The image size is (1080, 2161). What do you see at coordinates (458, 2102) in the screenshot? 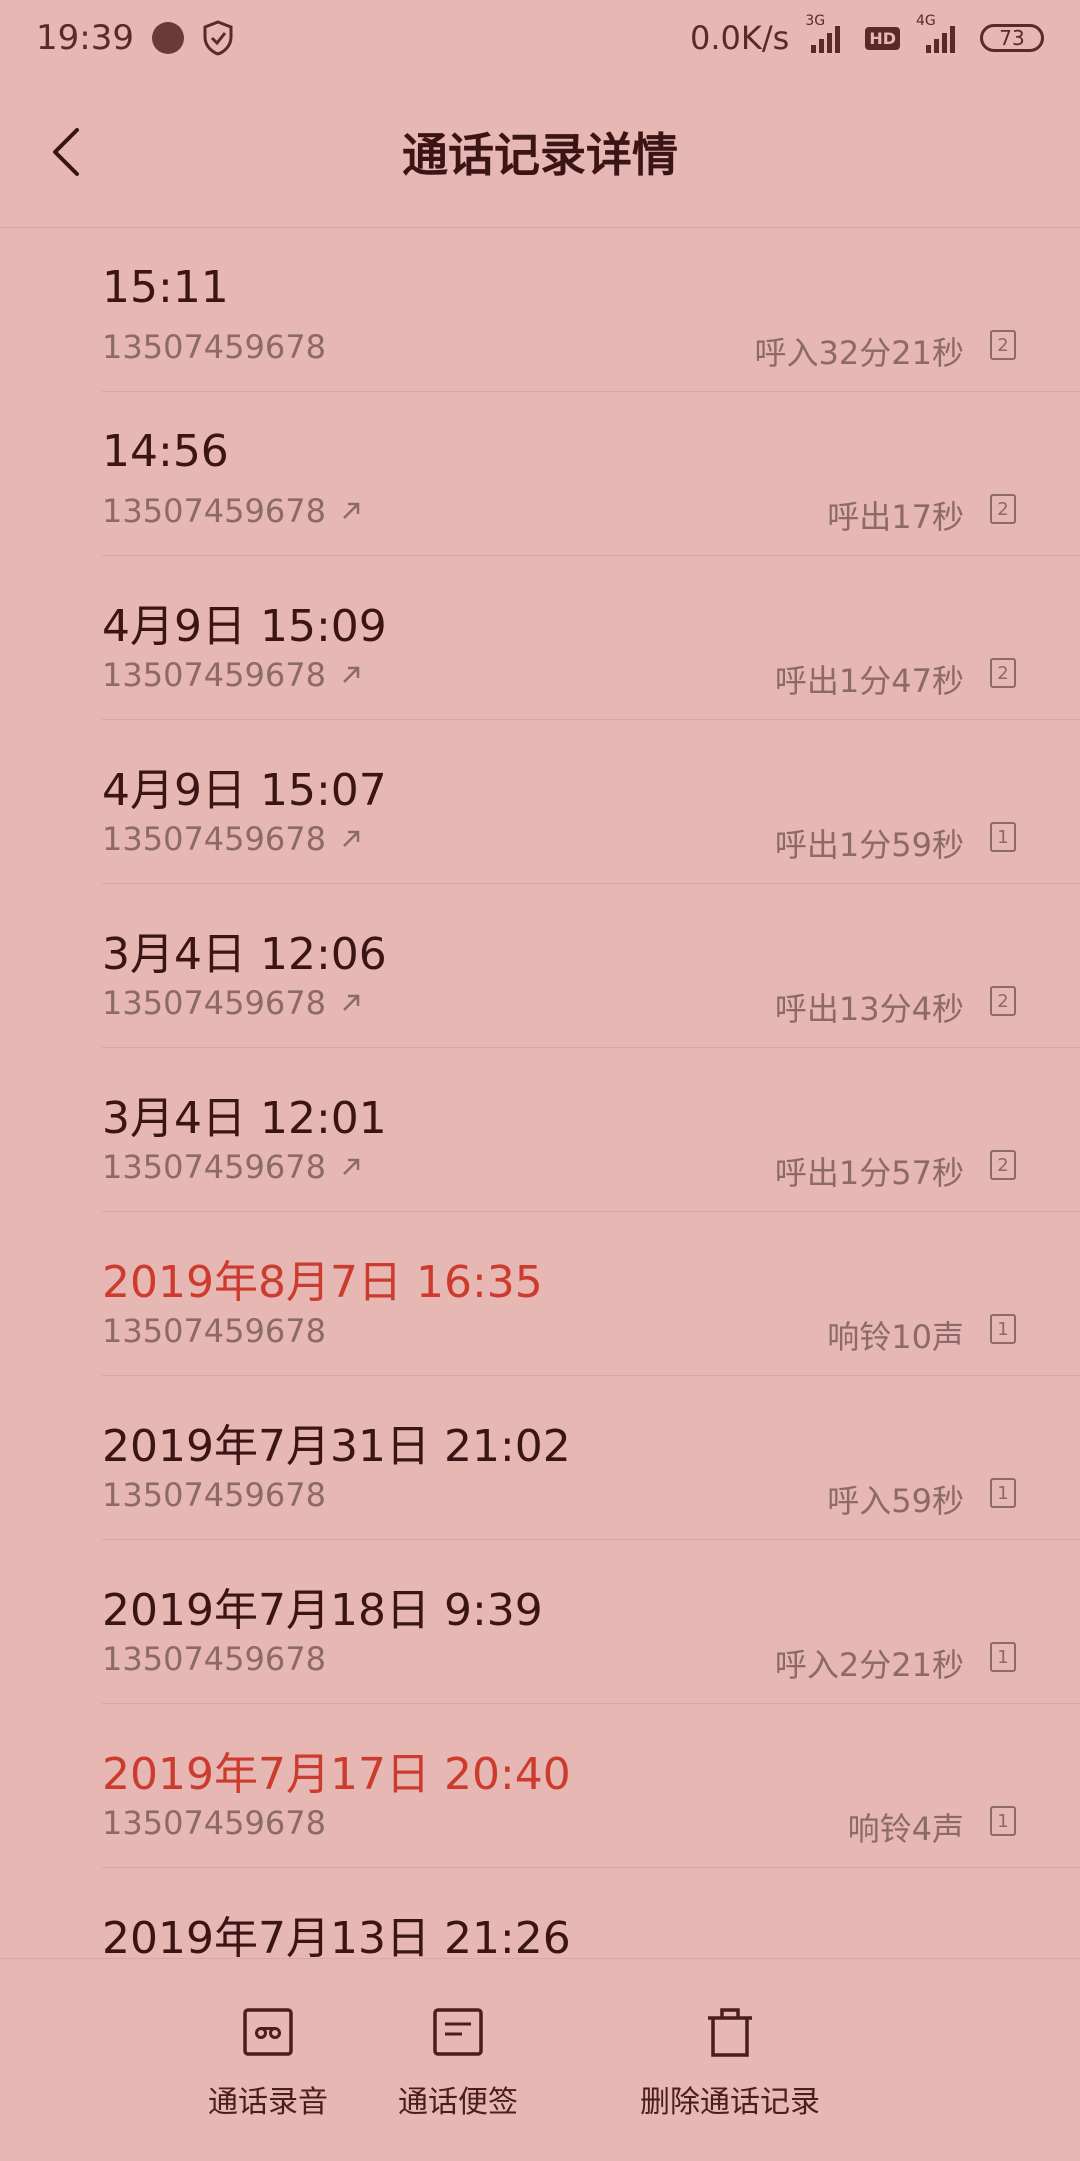
I see `action-label: 通话便签` at bounding box center [458, 2102].